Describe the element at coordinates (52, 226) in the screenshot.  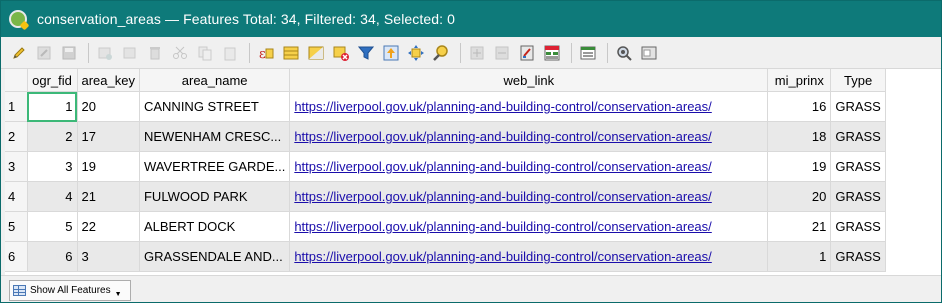
I see `cell-ogr-fid: 5` at that location.